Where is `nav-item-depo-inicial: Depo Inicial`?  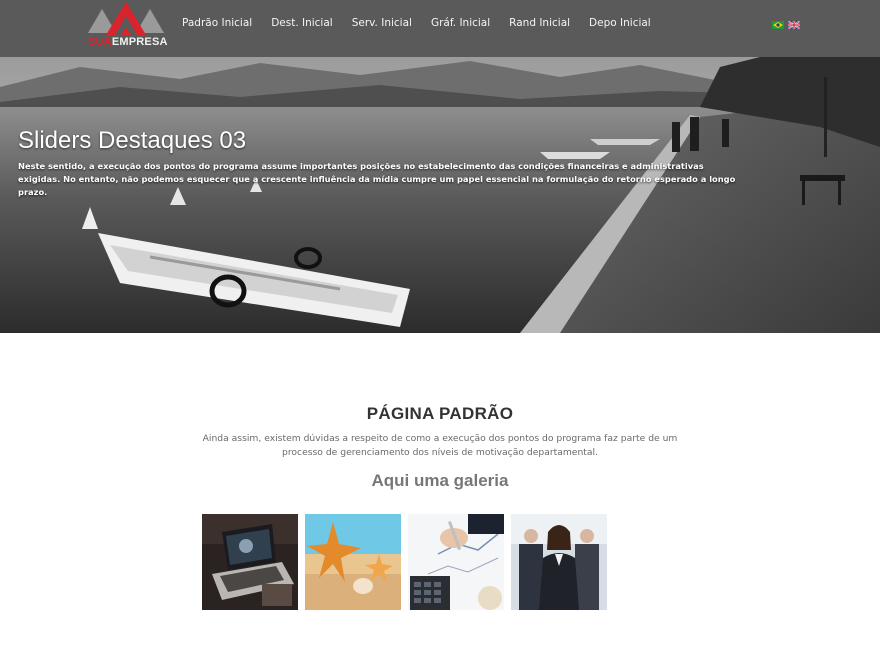 nav-item-depo-inicial: Depo Inicial is located at coordinates (620, 23).